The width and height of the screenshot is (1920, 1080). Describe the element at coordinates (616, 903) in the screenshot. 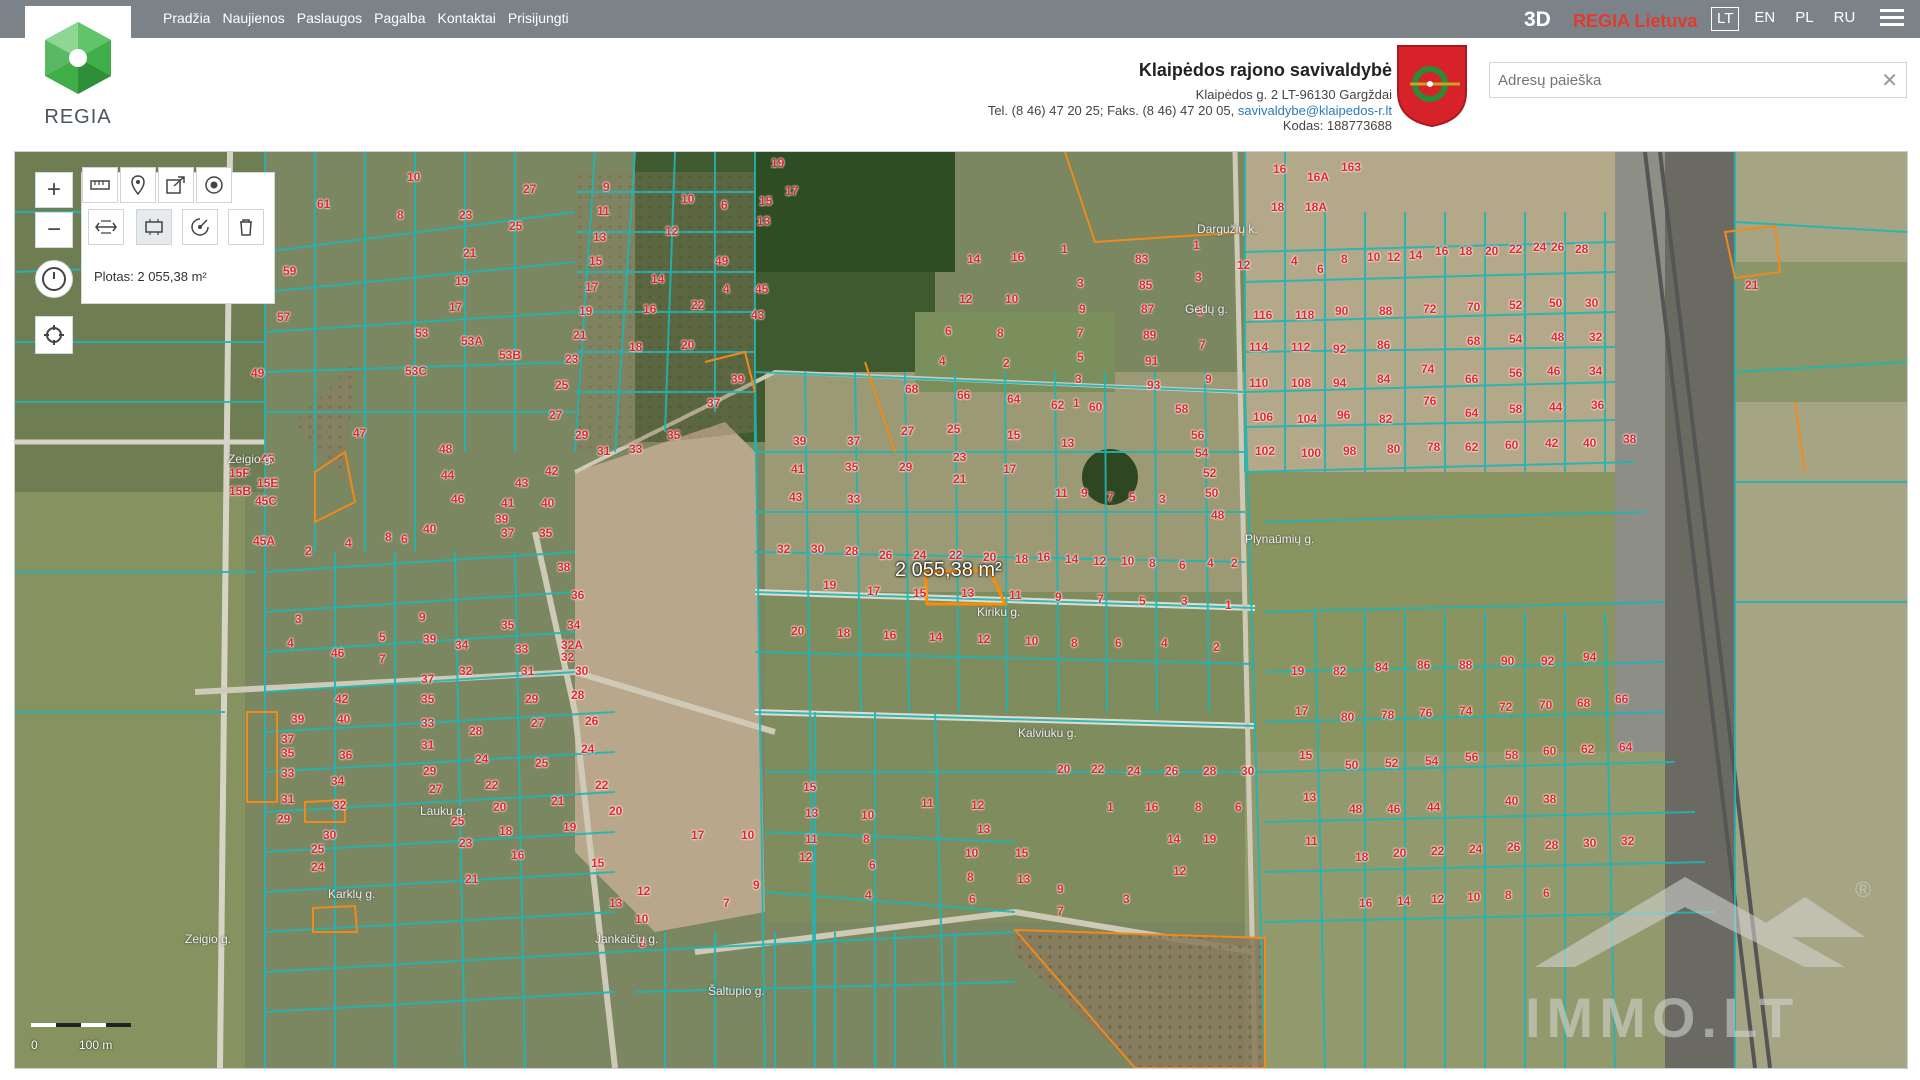

I see `parcel-number: 13` at that location.